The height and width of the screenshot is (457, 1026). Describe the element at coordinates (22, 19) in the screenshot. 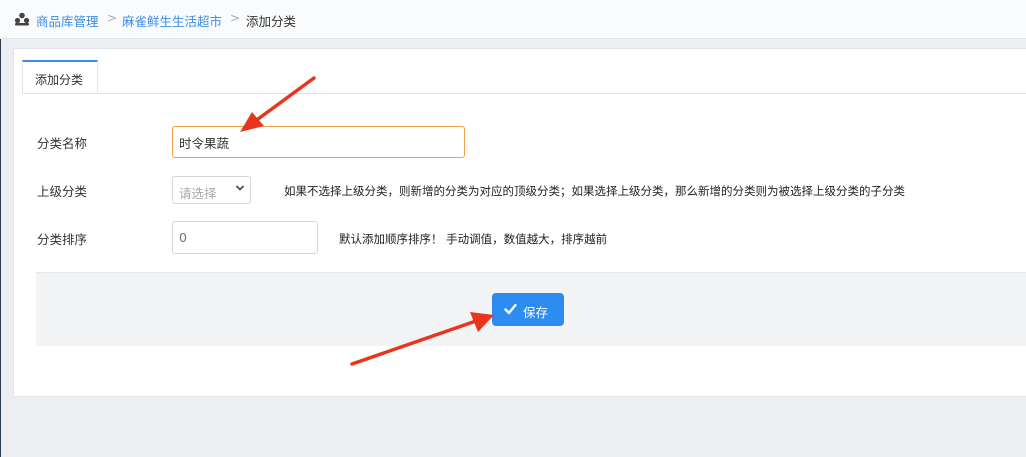

I see `users-icon` at that location.